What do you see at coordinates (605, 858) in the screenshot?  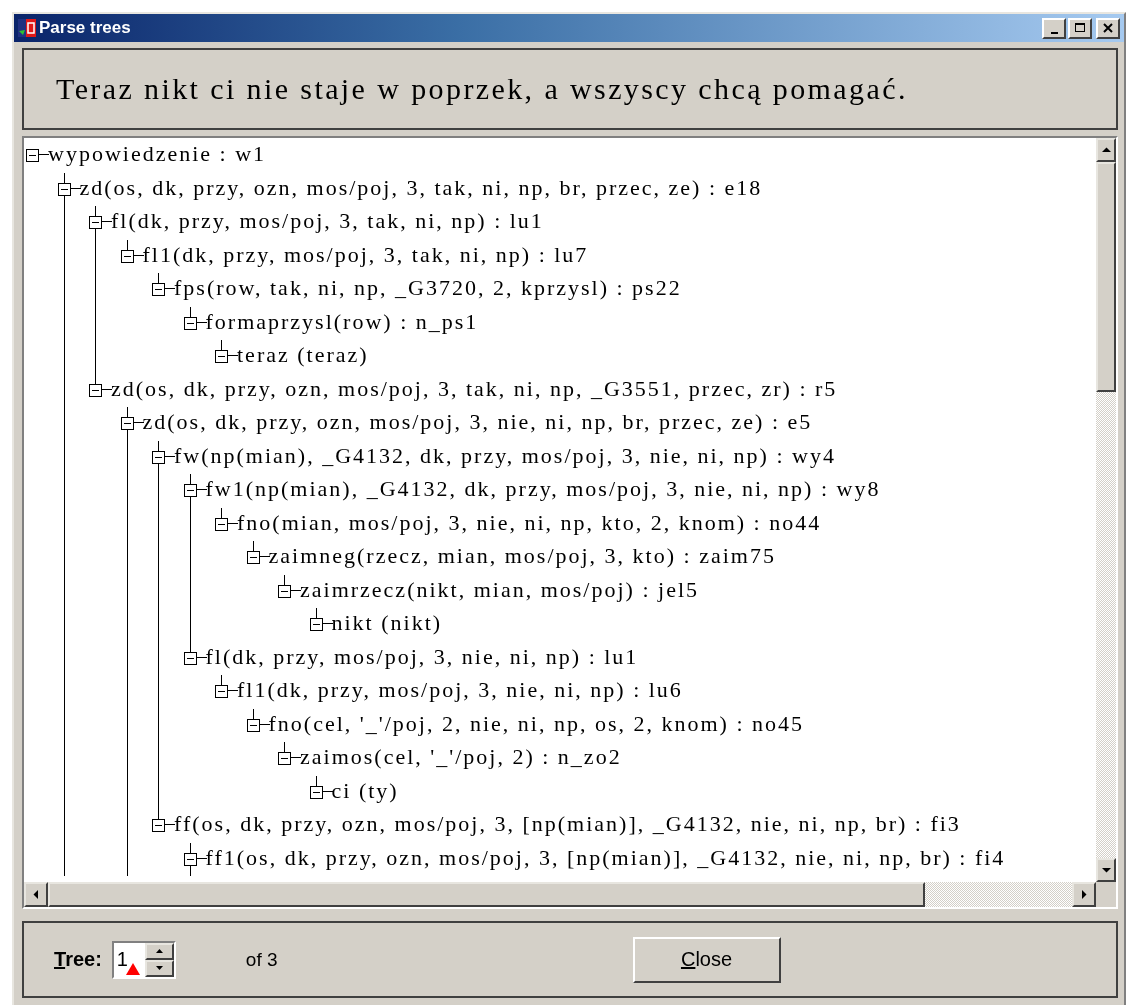 I see `tree-node-label: ff1(os, dk, przy, ozn, mos/poj, 3, [np(mian)], _G4132, nie, ni, np, br) : fi4` at bounding box center [605, 858].